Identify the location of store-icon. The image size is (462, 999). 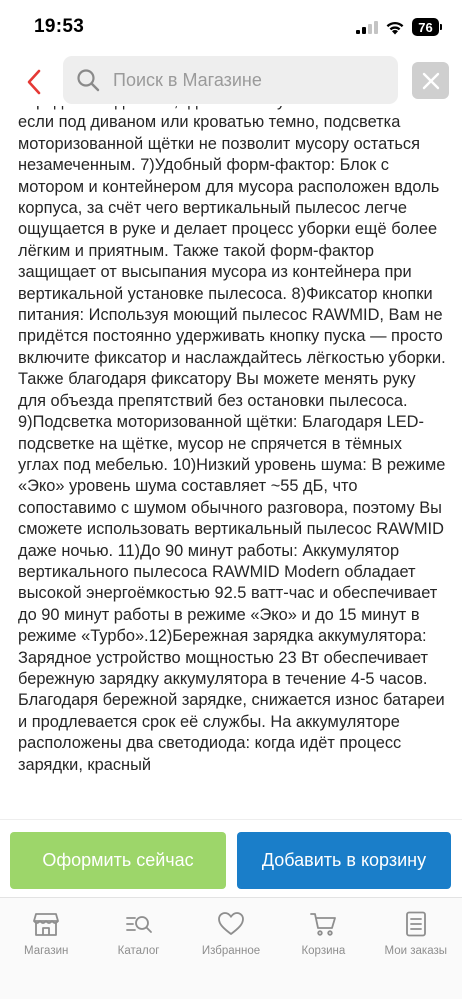
(46, 924).